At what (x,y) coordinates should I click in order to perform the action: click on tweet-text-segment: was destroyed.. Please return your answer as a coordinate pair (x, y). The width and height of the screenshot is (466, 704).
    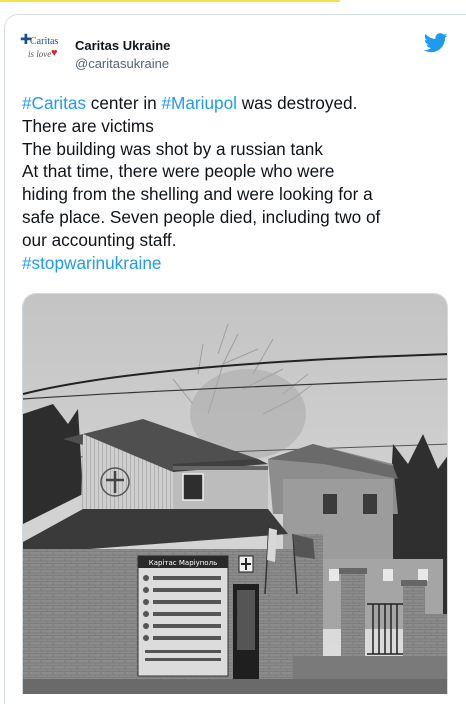
    Looking at the image, I should click on (297, 103).